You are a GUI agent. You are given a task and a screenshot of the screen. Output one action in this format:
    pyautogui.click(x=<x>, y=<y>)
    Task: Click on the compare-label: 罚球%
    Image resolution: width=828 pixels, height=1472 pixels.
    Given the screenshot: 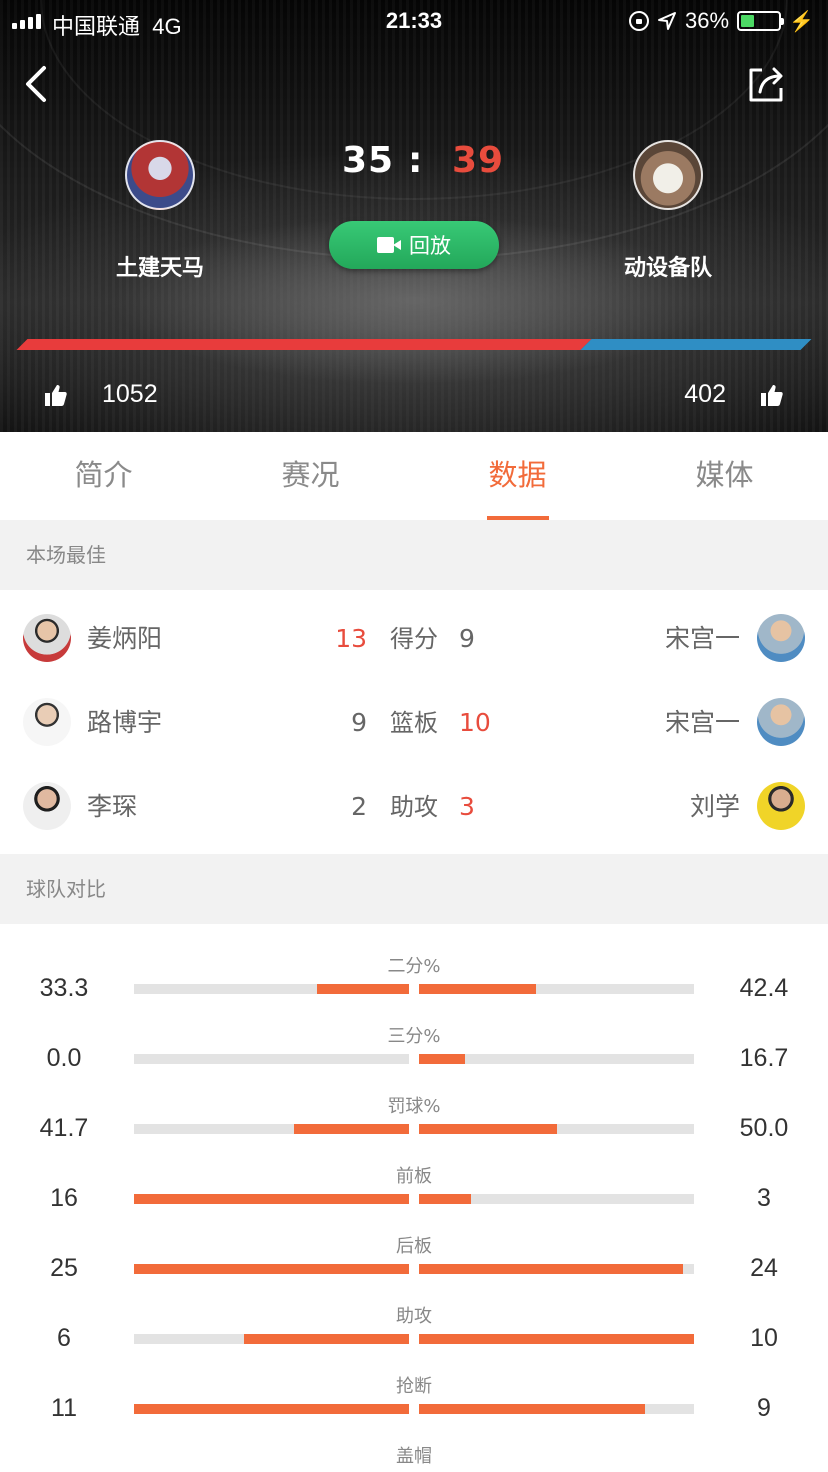 What is the action you would take?
    pyautogui.click(x=414, y=1106)
    